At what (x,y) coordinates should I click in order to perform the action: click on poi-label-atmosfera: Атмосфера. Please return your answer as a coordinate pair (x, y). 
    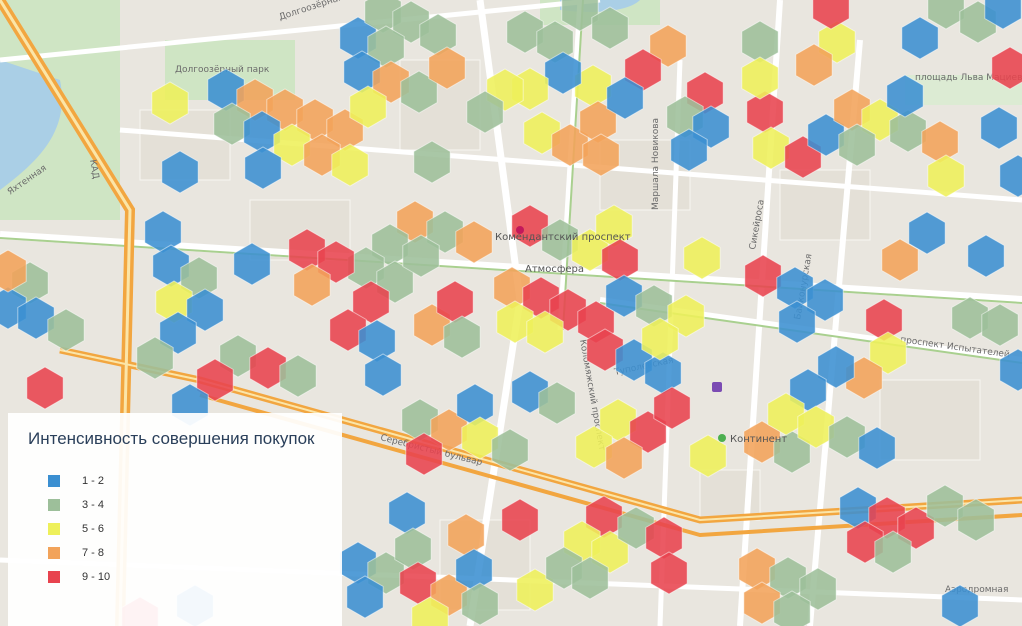
    Looking at the image, I should click on (554, 269).